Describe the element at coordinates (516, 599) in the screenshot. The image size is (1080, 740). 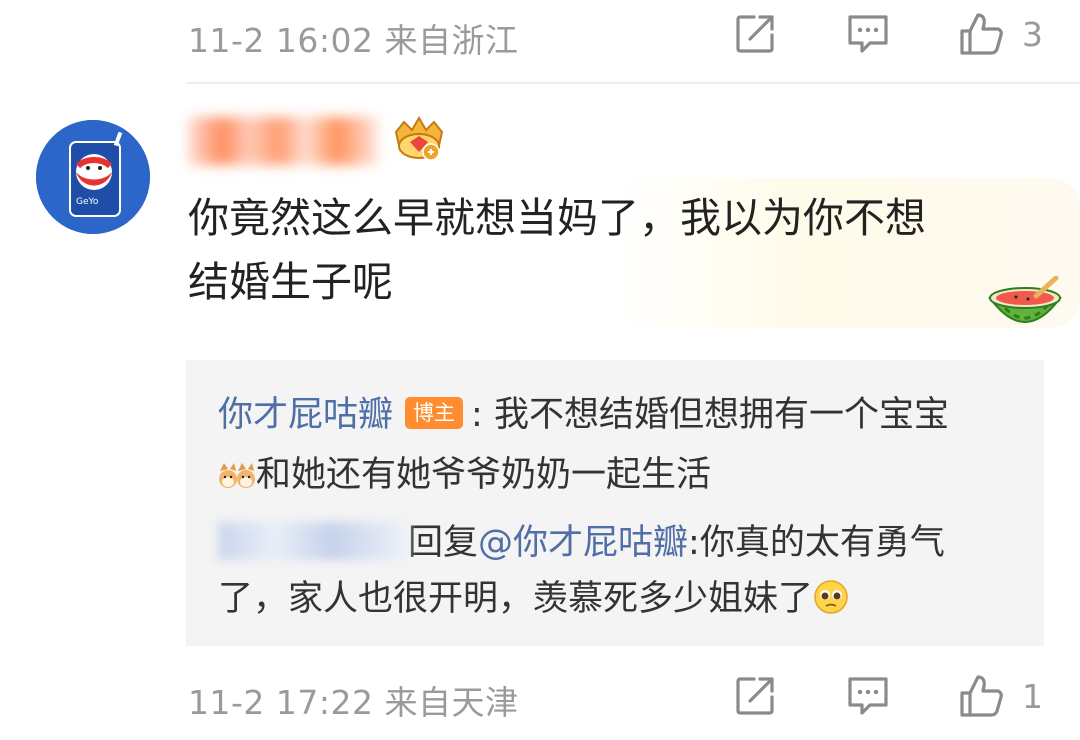
I see `second-reply-text-2: 了，家人也很开明，羡慕死多少姐妹了` at that location.